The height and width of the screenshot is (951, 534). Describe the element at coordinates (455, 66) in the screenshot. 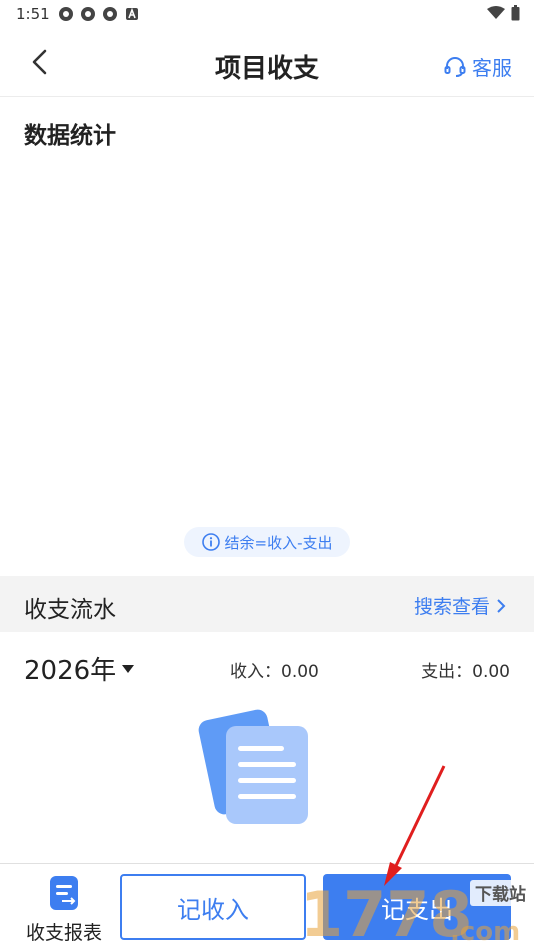

I see `headset-icon` at that location.